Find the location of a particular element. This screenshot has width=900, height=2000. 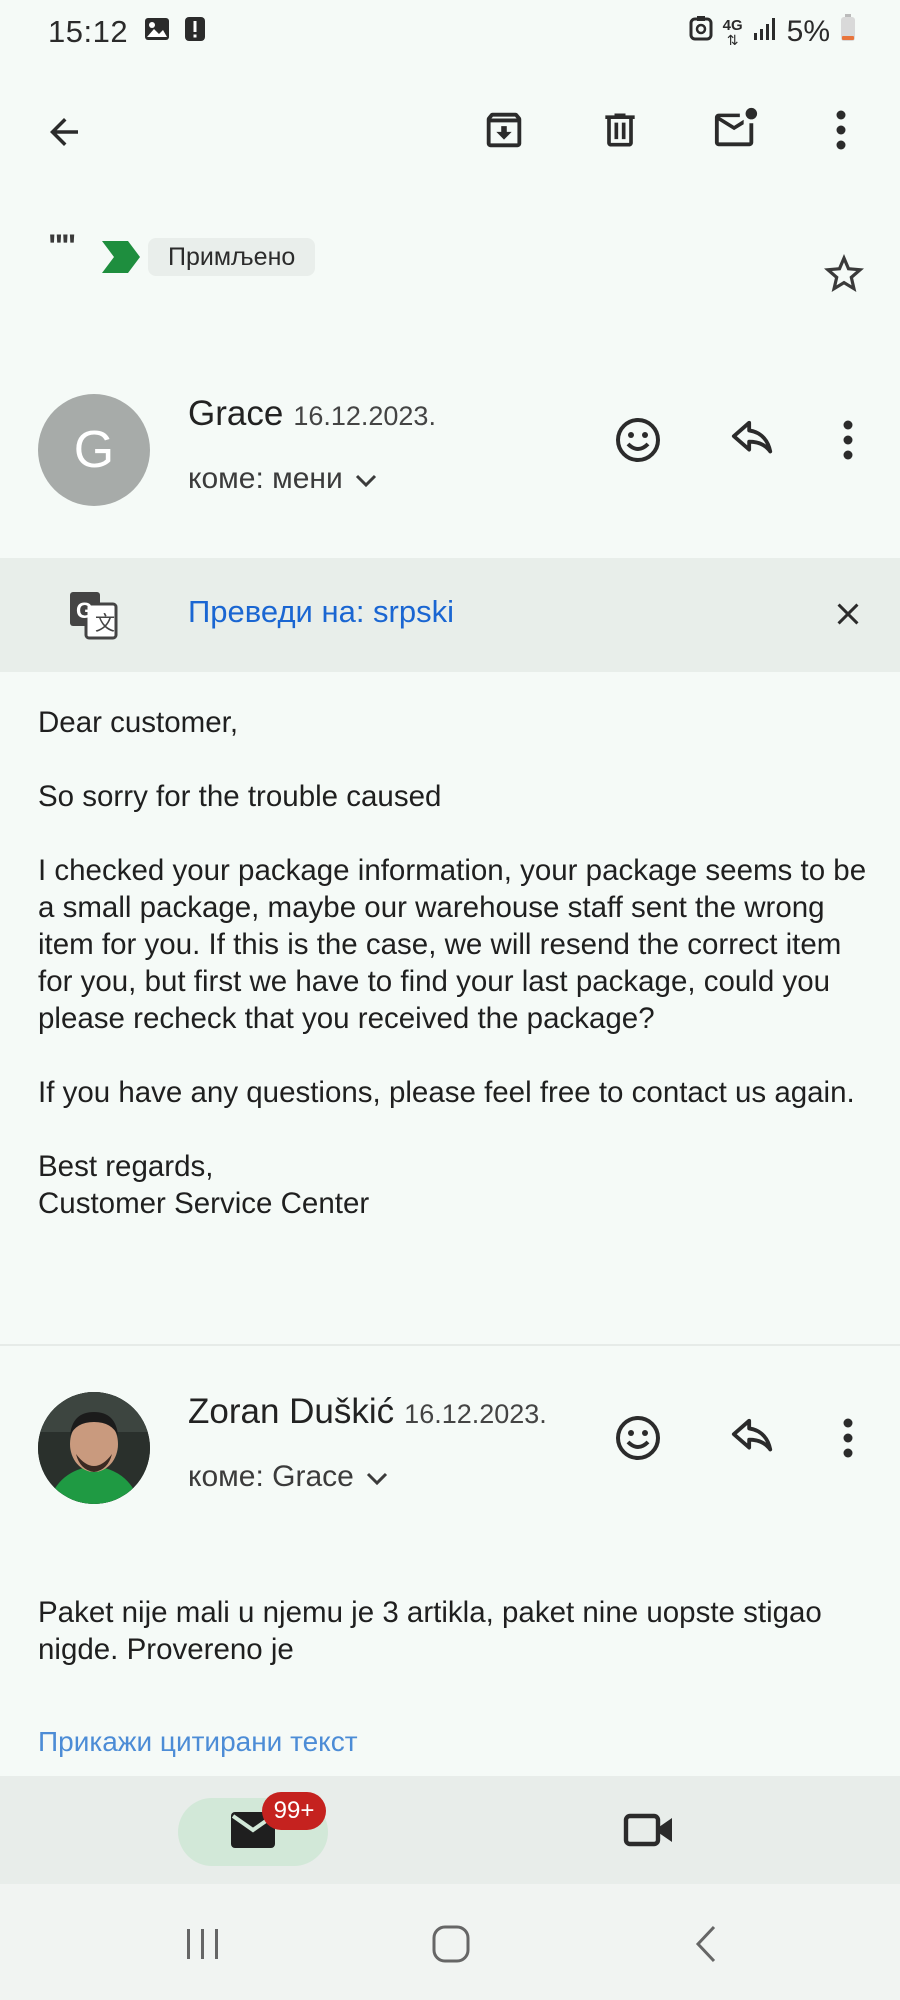

svg-text: G is located at coordinates (84, 610).